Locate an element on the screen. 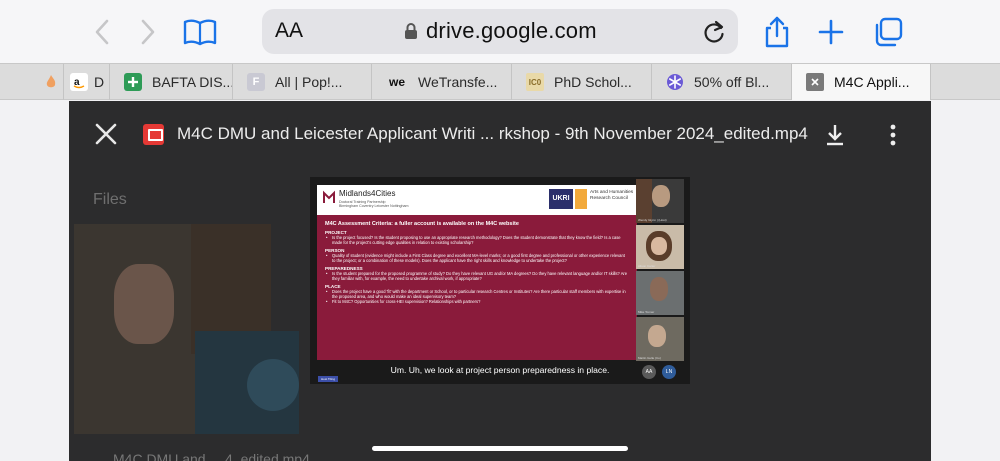 Image resolution: width=1000 pixels, height=461 pixels. browser-toolbar: AA drive.google.com is located at coordinates (500, 31).